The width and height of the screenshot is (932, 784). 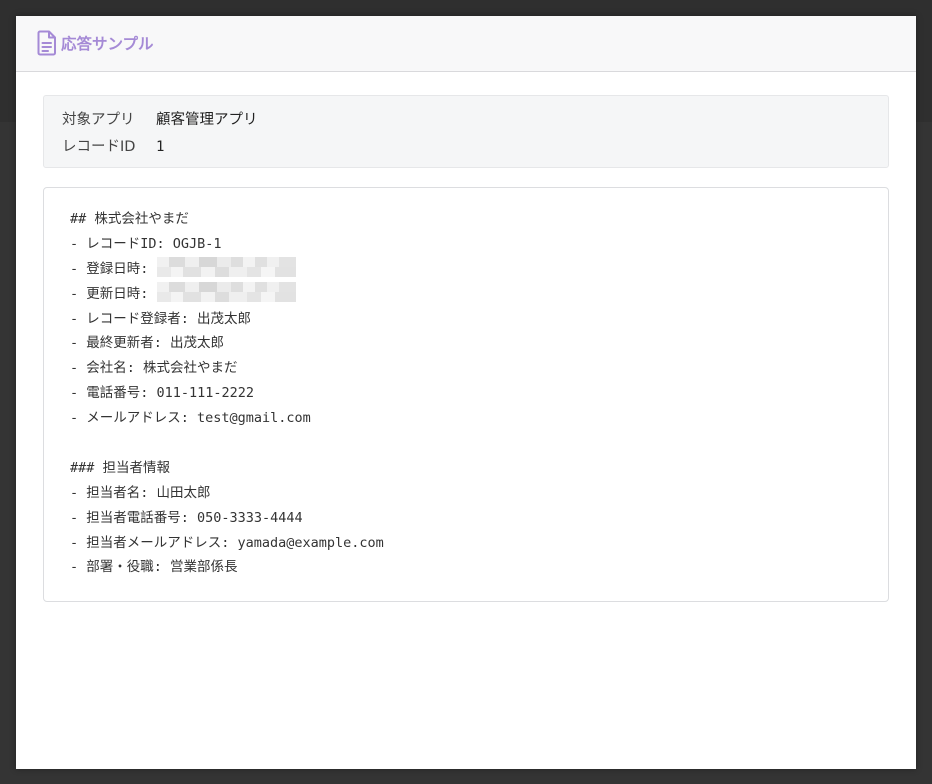 I want to click on response-line: - 担当者名: 山田太郎, so click(x=140, y=492).